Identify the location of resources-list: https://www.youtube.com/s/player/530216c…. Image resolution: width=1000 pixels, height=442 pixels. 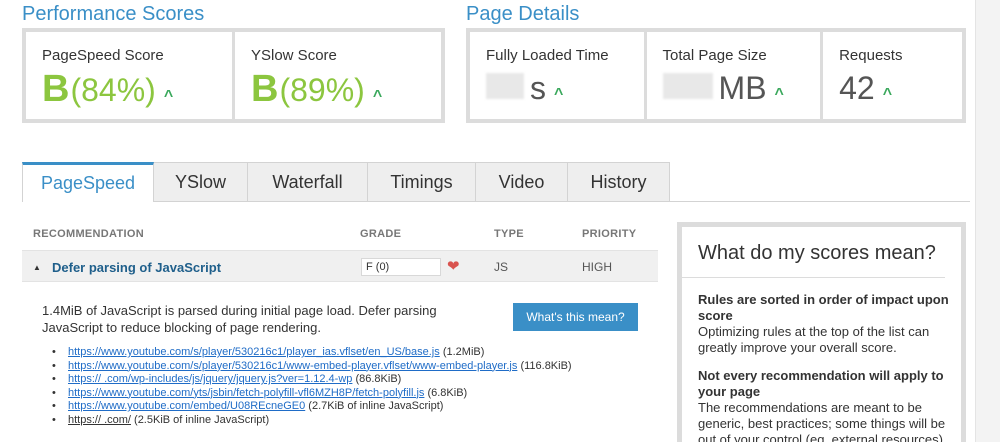
(352, 386).